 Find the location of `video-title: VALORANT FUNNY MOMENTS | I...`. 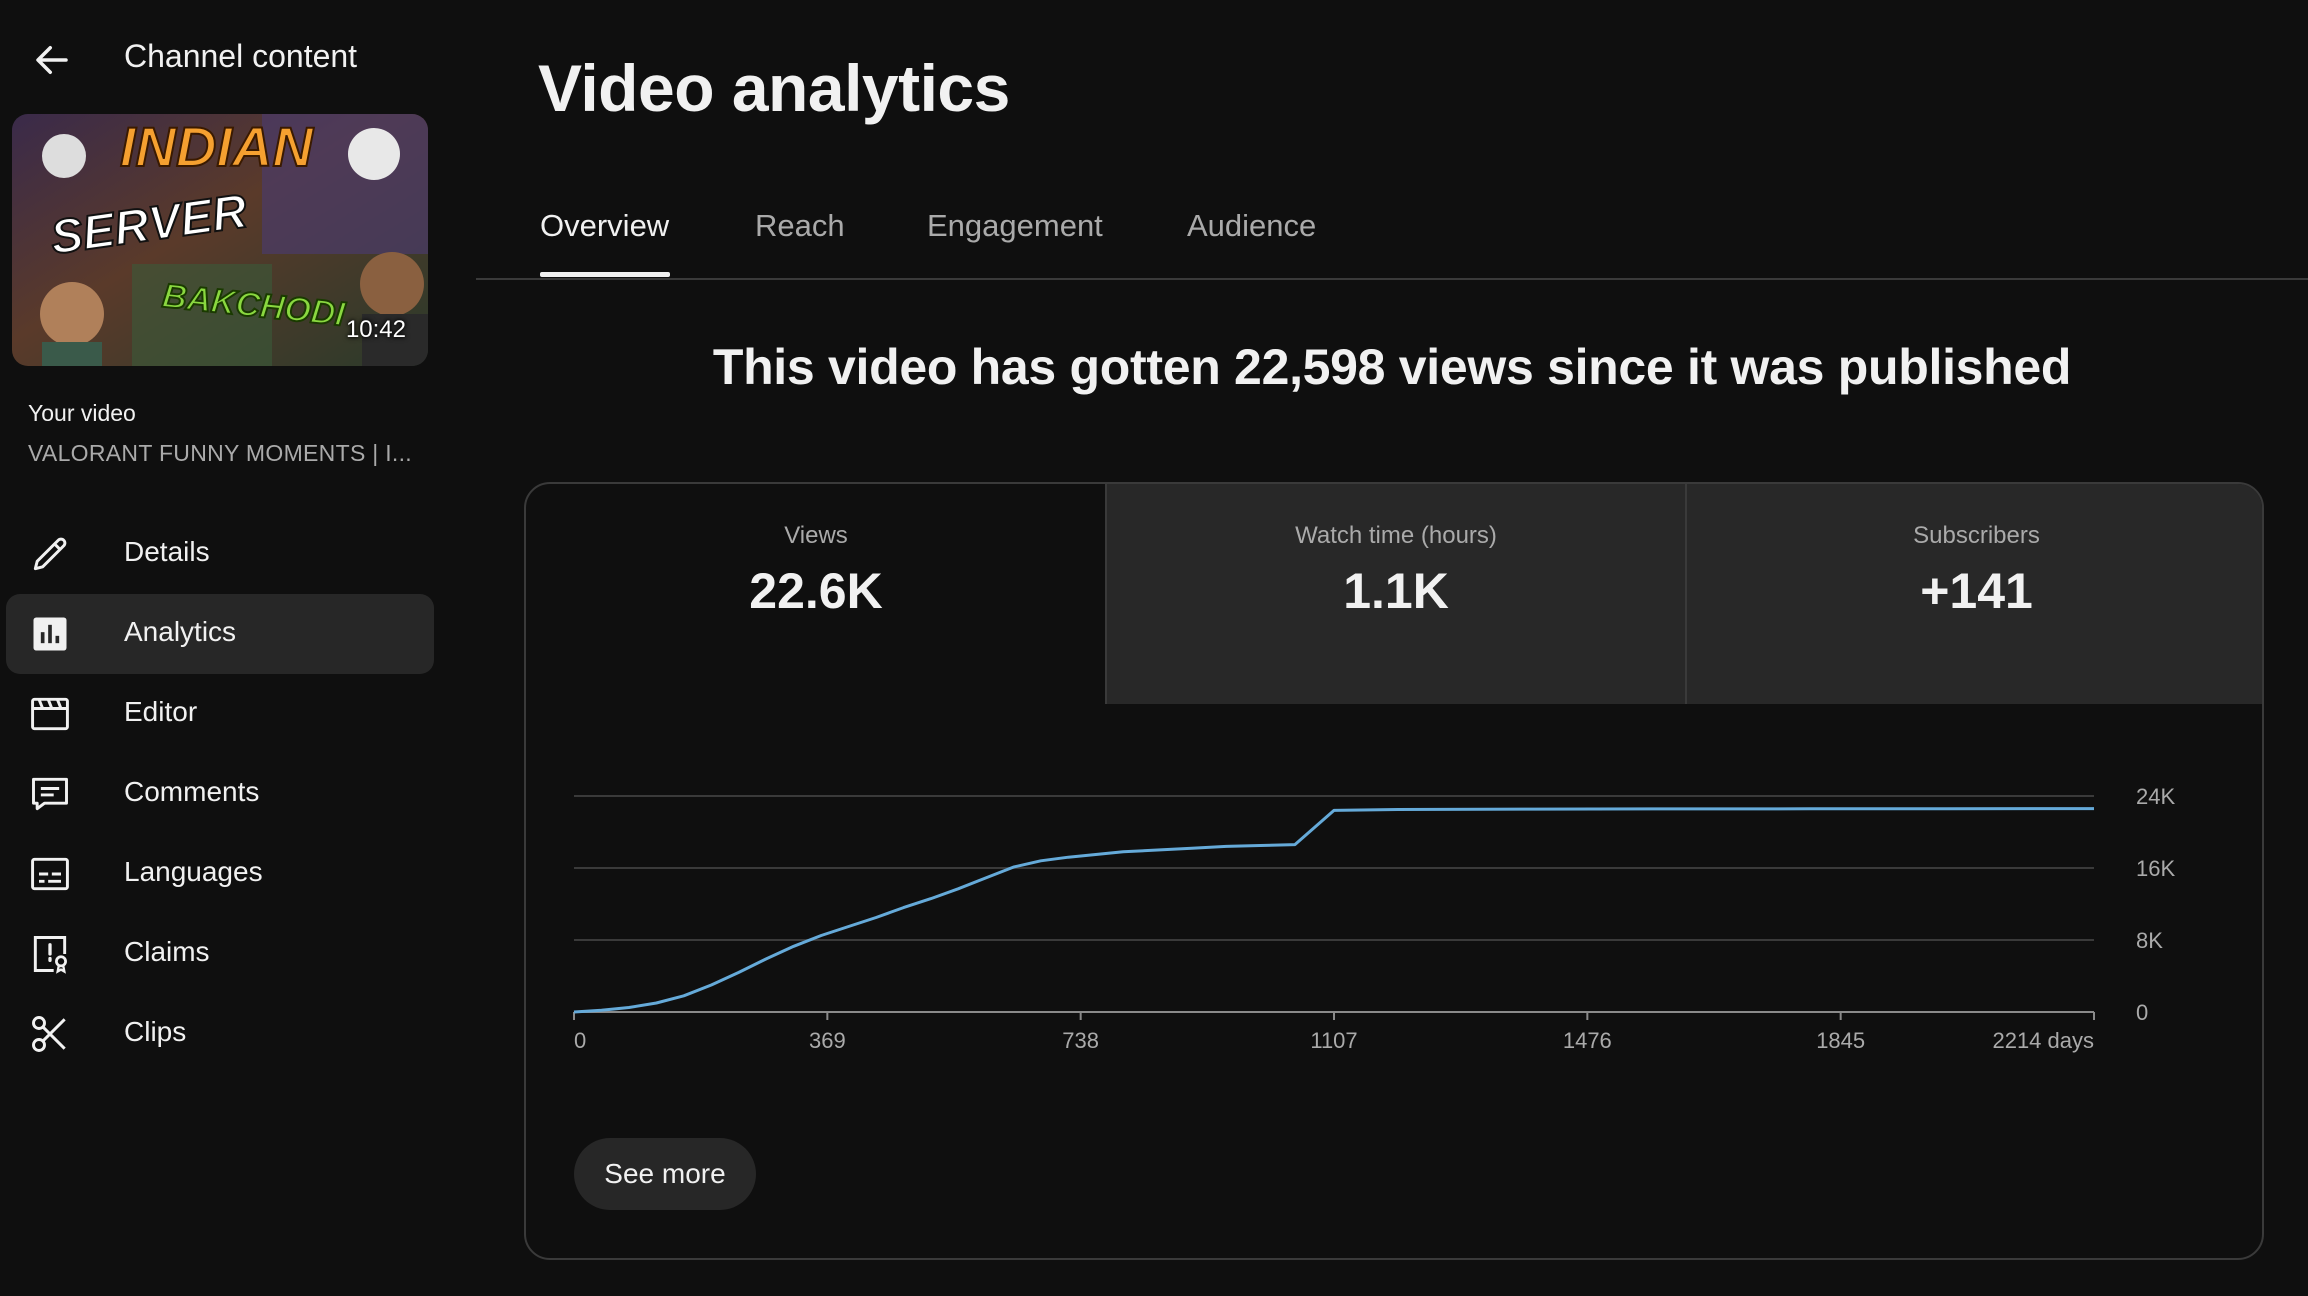

video-title: VALORANT FUNNY MOMENTS | I... is located at coordinates (220, 453).